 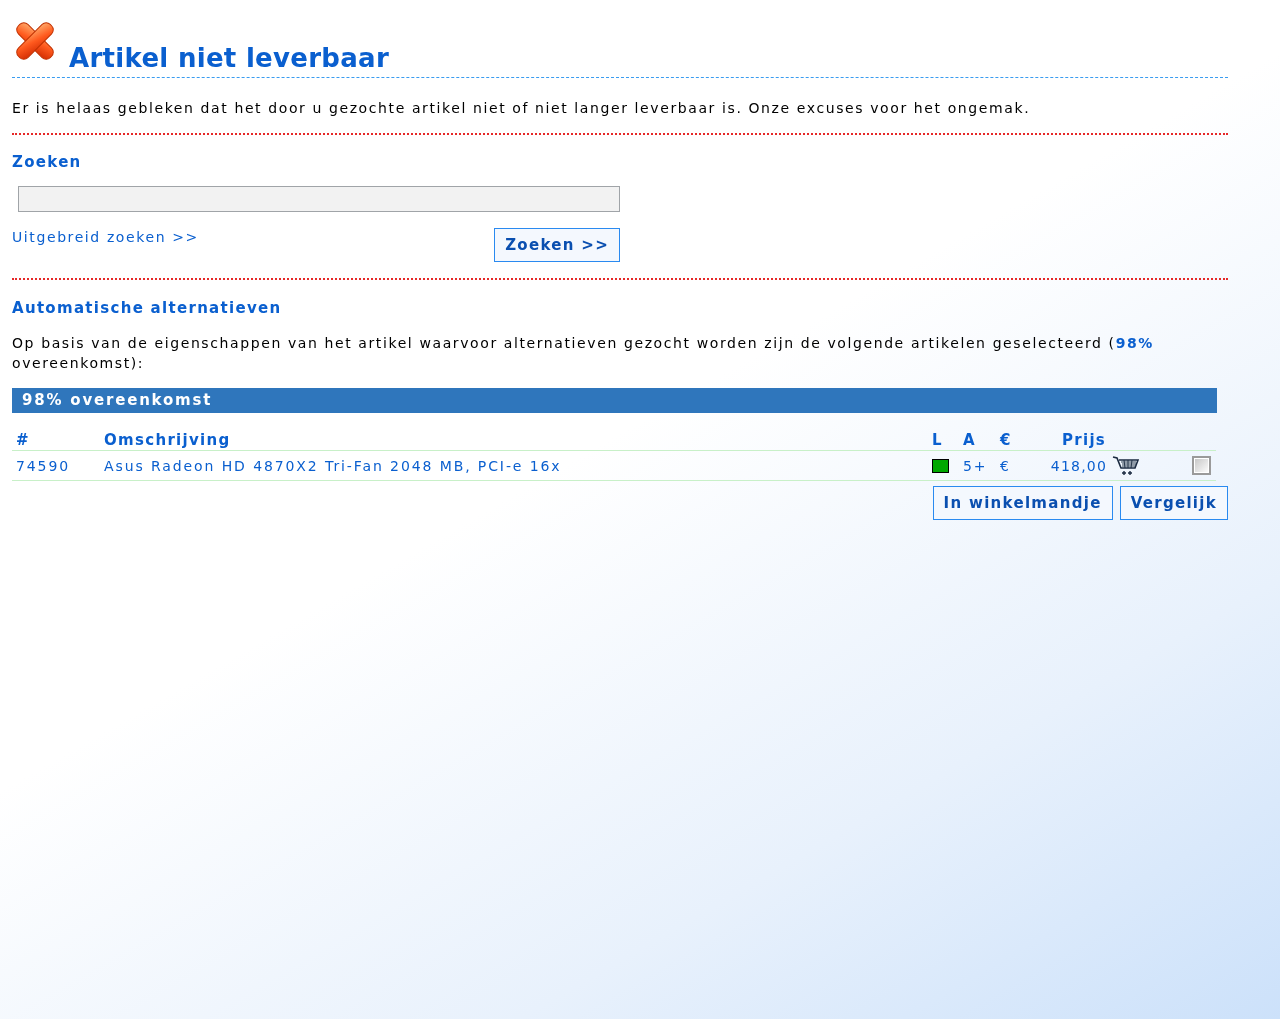 What do you see at coordinates (1006, 465) in the screenshot?
I see `currency-cell-text: €` at bounding box center [1006, 465].